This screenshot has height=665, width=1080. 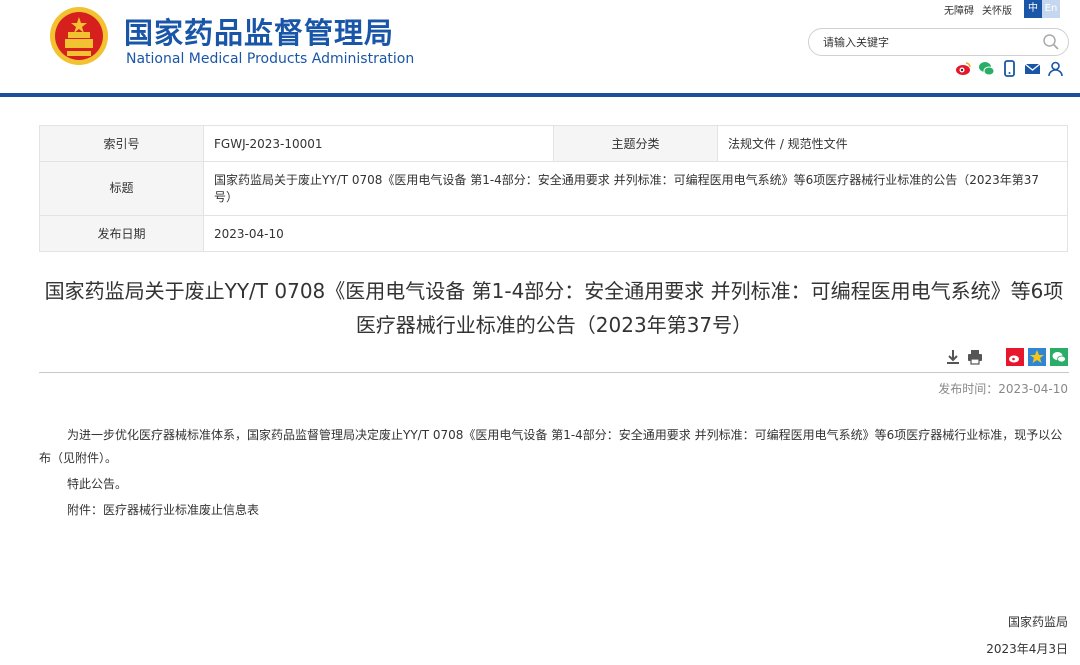 I want to click on top-links: 无障碍 关怀版 中 En, so click(x=1002, y=9).